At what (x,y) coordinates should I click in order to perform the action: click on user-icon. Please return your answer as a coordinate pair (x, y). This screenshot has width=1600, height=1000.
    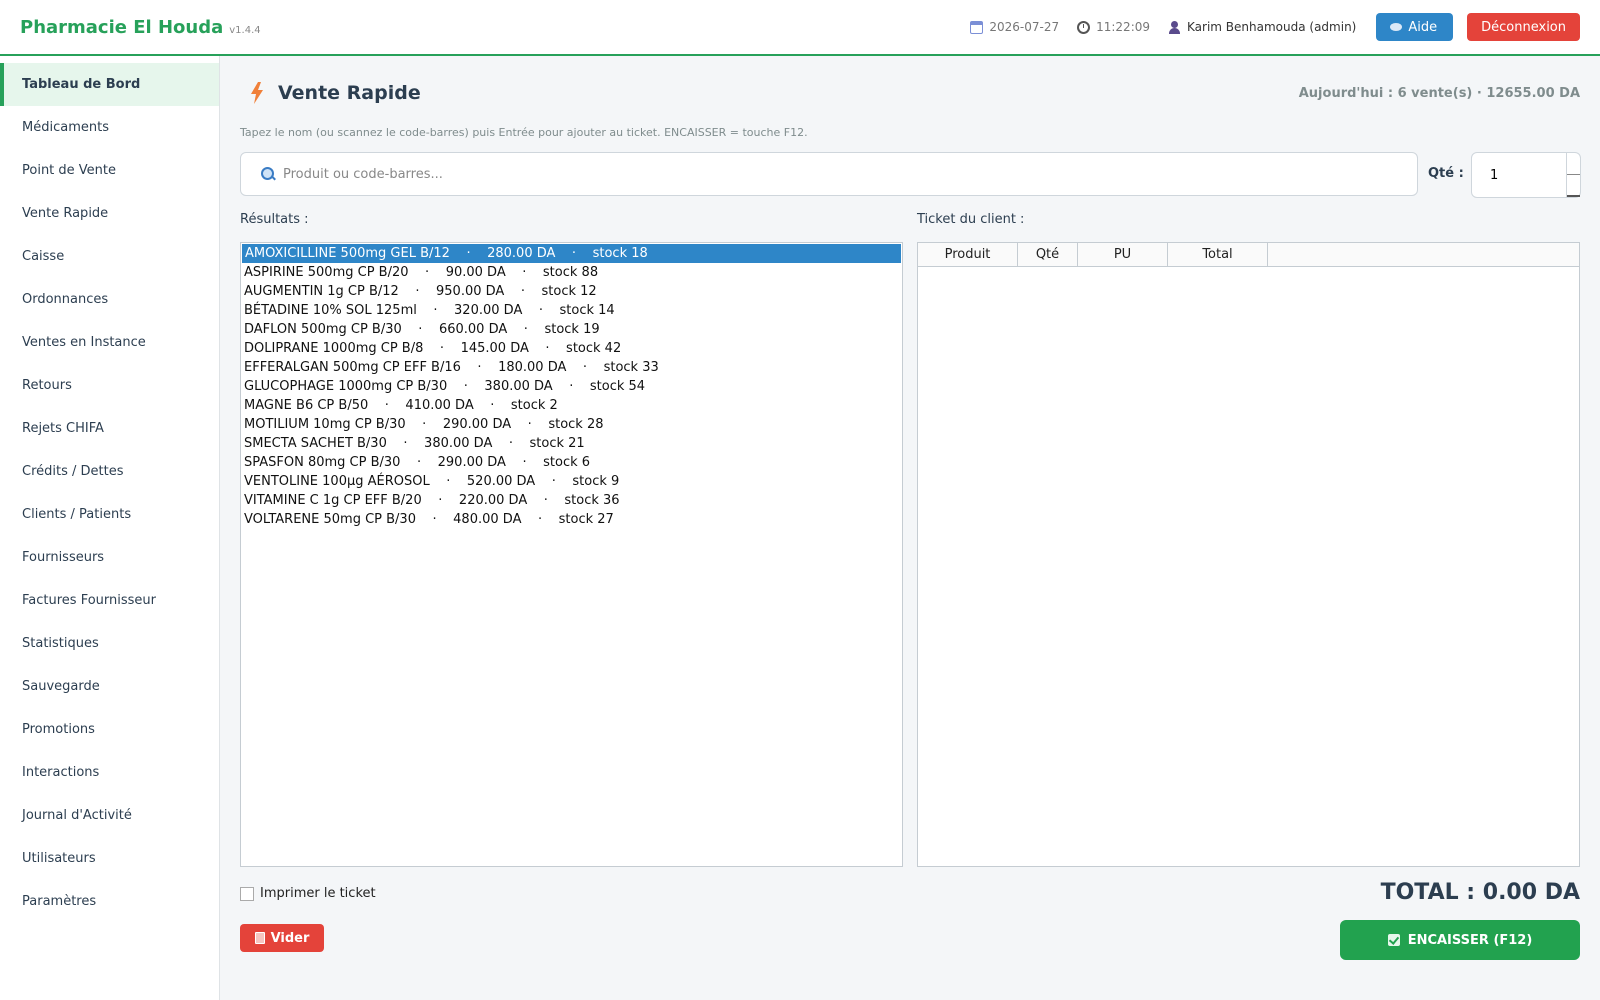
    Looking at the image, I should click on (1174, 27).